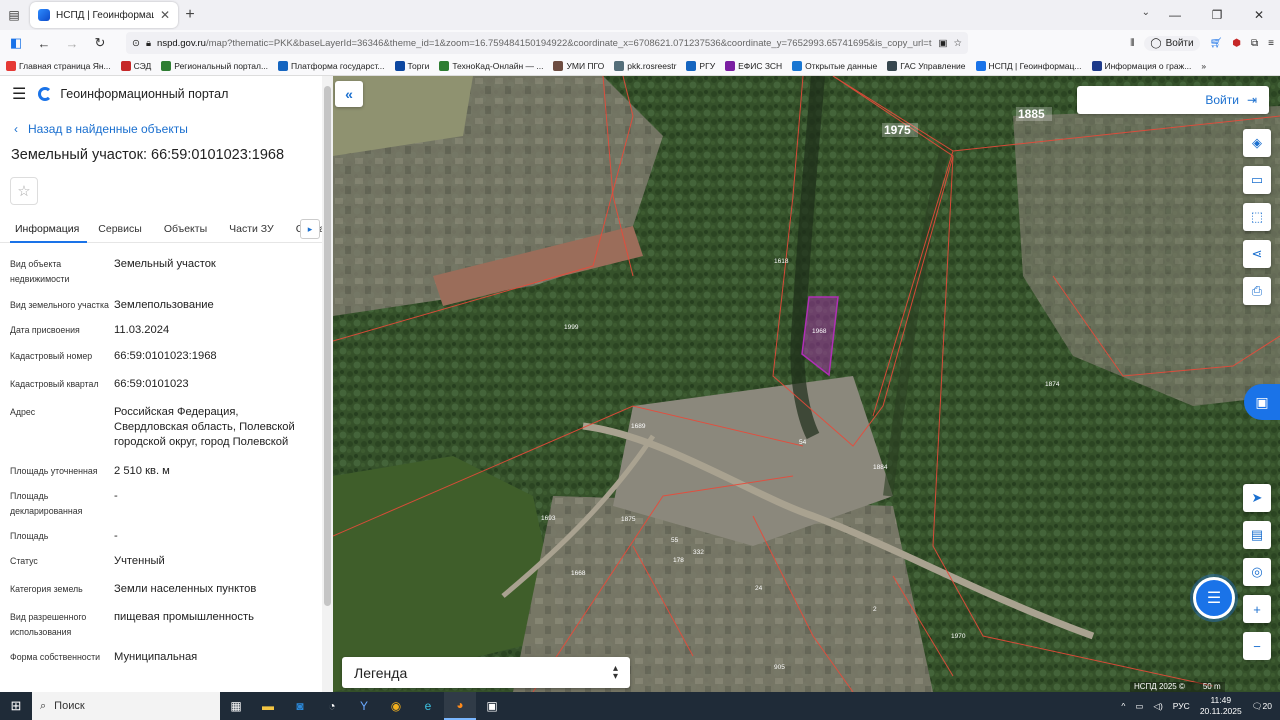 This screenshot has height=720, width=1280. Describe the element at coordinates (1257, 254) in the screenshot. I see `share-button: ⋖` at that location.